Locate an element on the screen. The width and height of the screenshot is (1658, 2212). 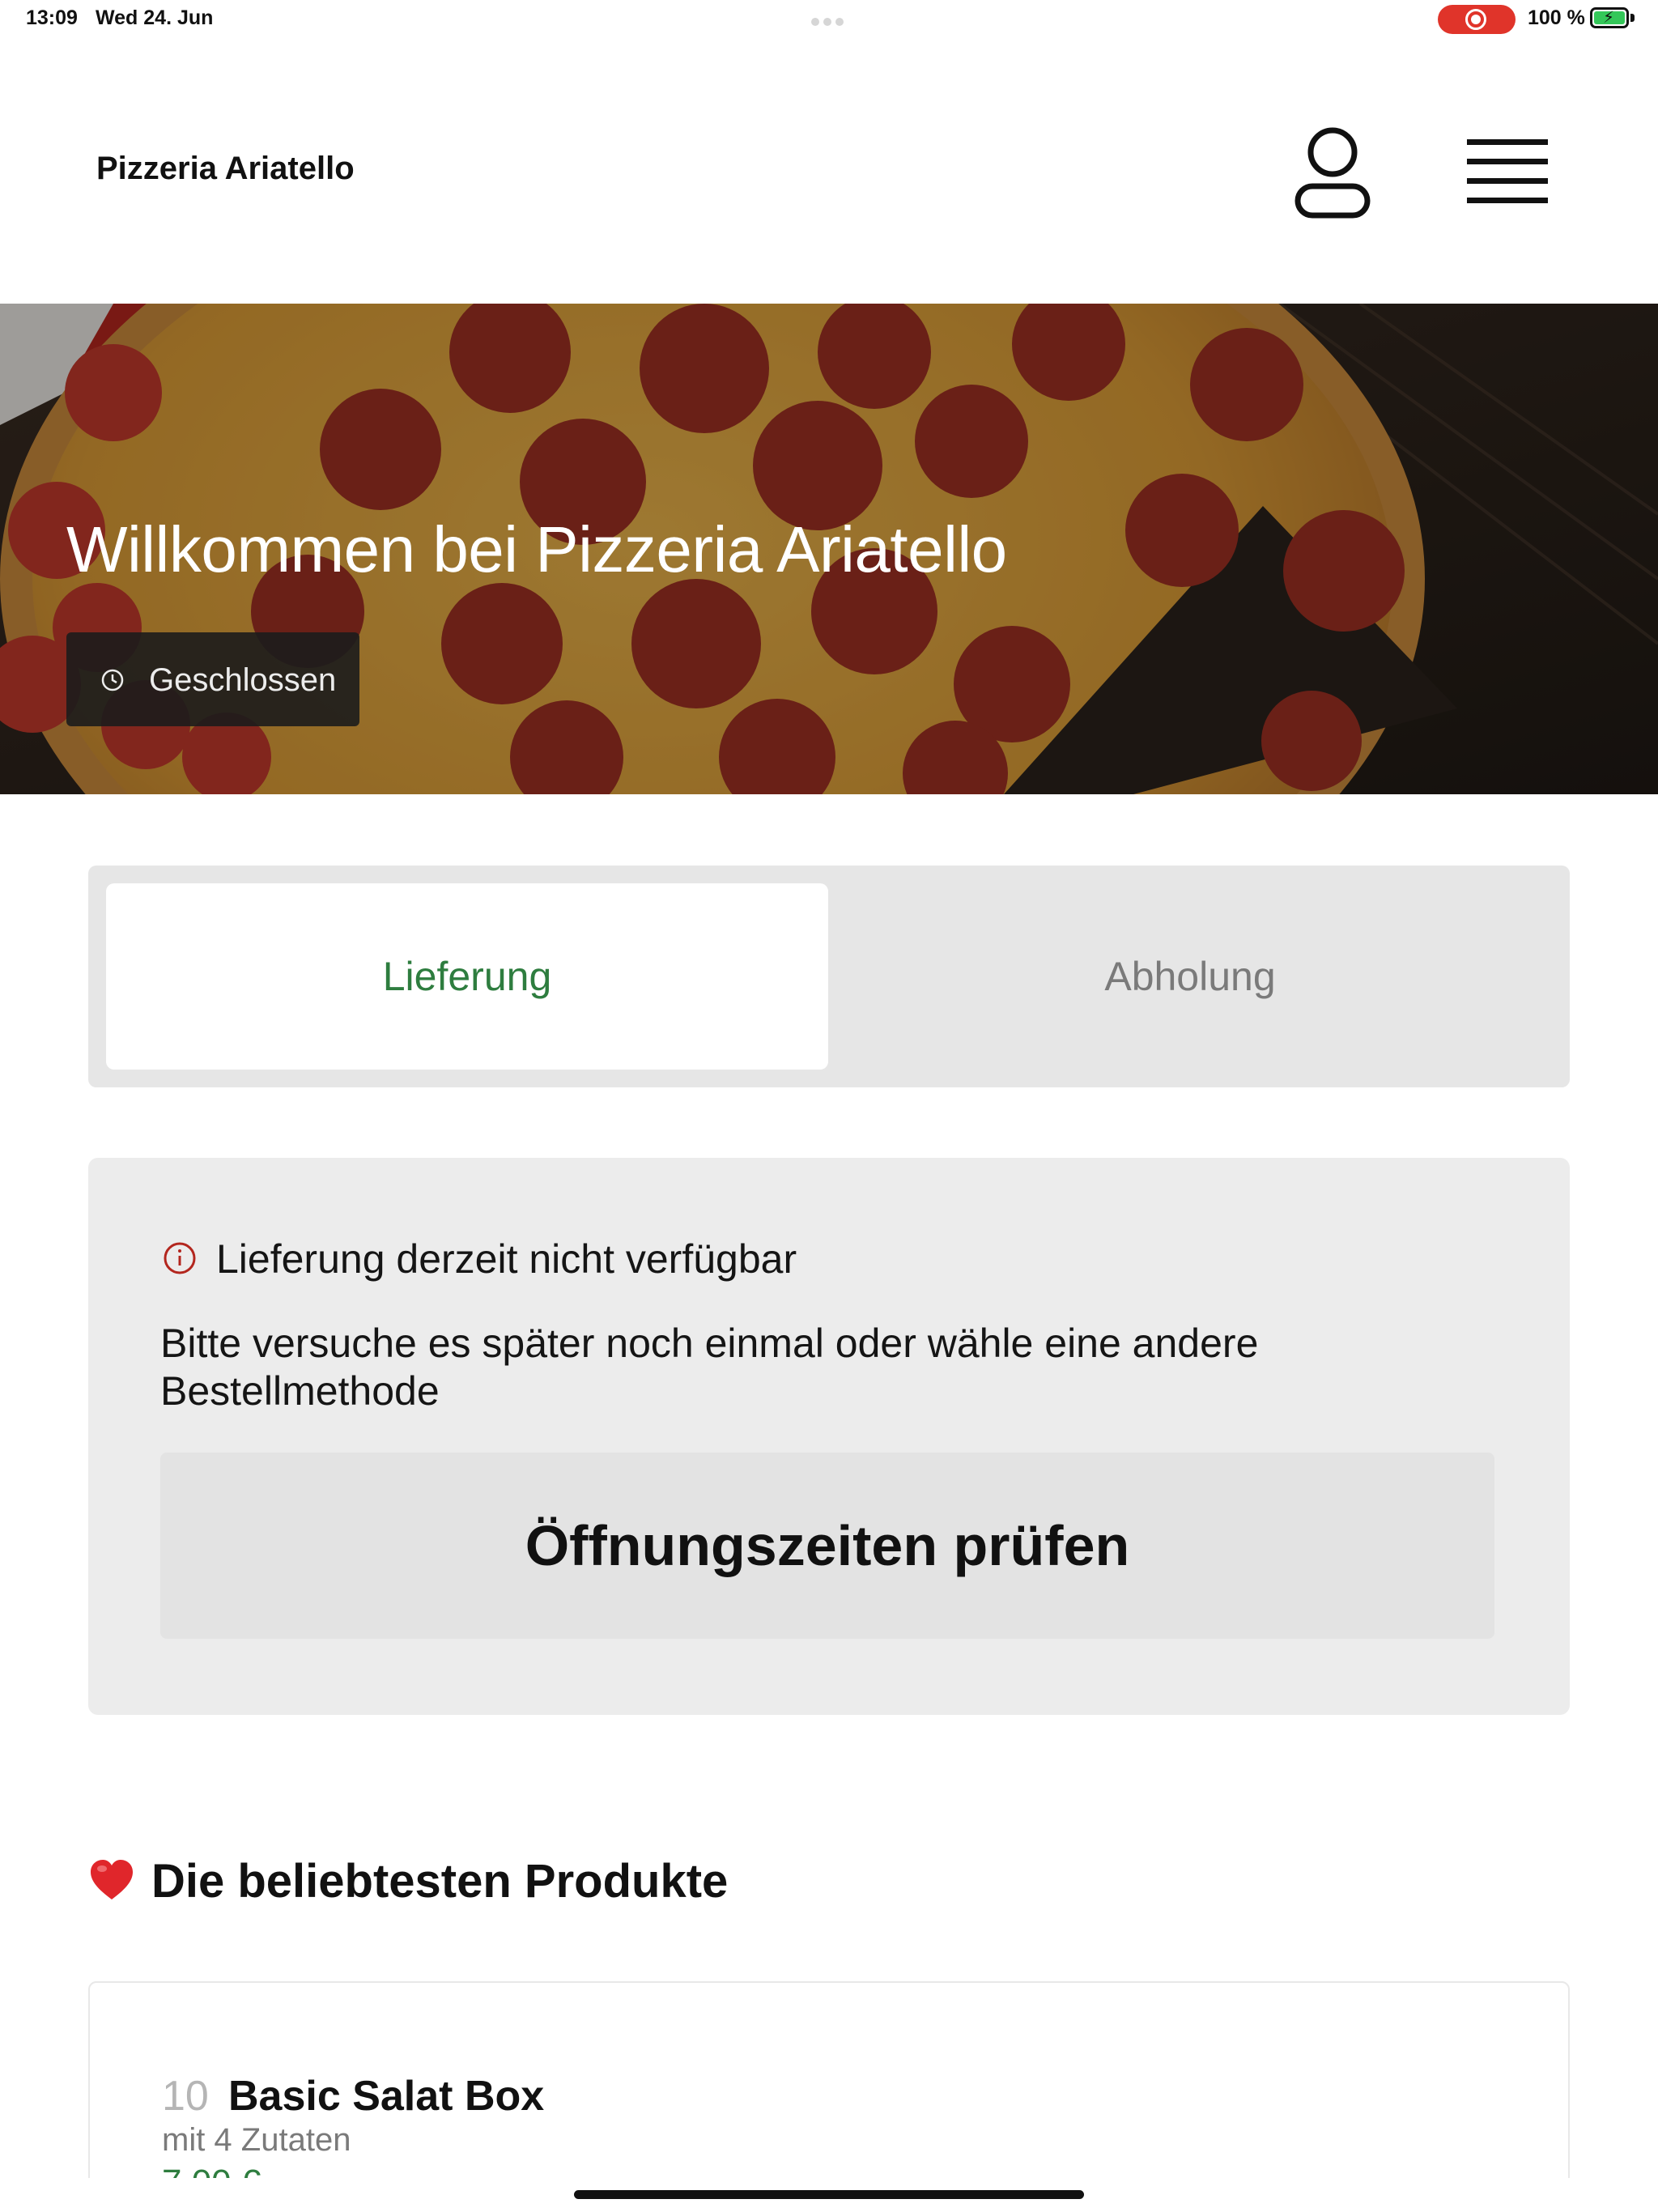
status-bar: 13:09 Wed 24. Jun 100 % ⚡ is located at coordinates (829, 19).